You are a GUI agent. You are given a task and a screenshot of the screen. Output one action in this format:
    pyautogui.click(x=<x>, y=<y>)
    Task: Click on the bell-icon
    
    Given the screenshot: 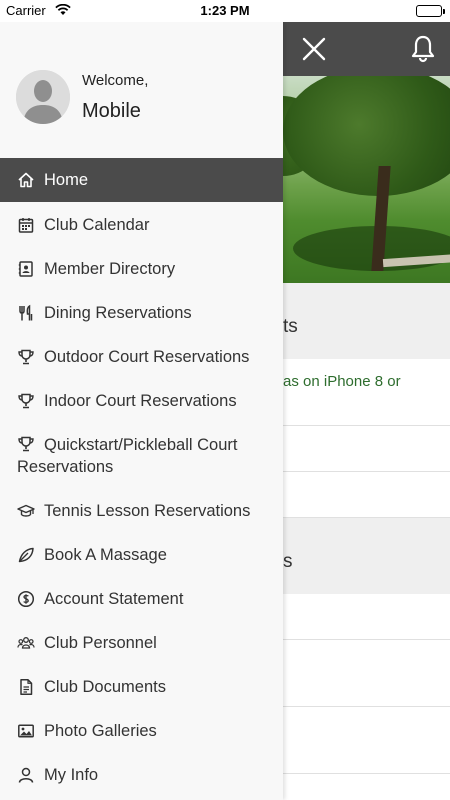 What is the action you would take?
    pyautogui.click(x=423, y=49)
    